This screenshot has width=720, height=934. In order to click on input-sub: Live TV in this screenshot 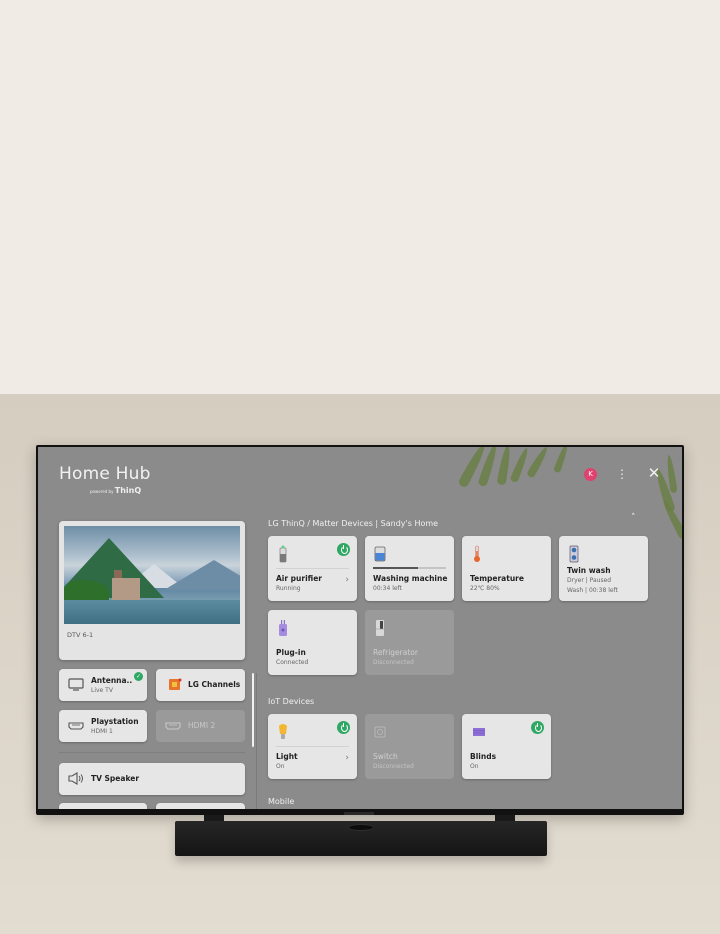, I will do `click(102, 690)`.